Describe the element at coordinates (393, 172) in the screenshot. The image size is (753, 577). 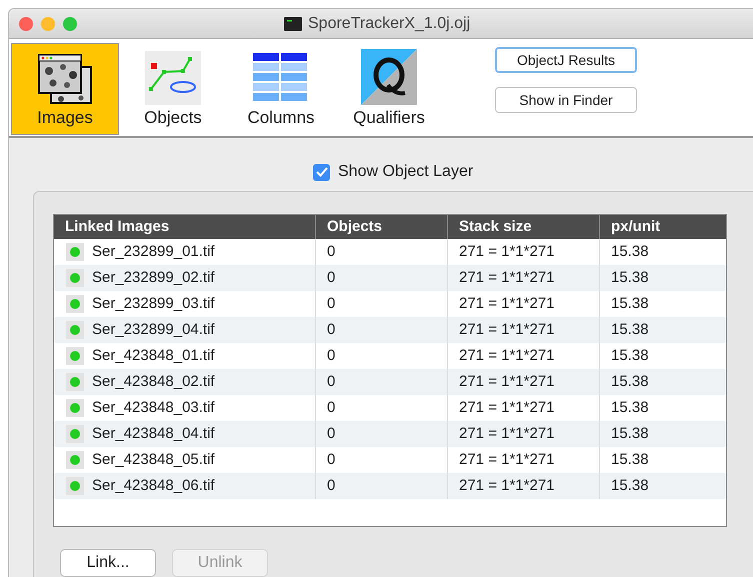
I see `show-object-layer-checkbox: Show Object Layer` at that location.